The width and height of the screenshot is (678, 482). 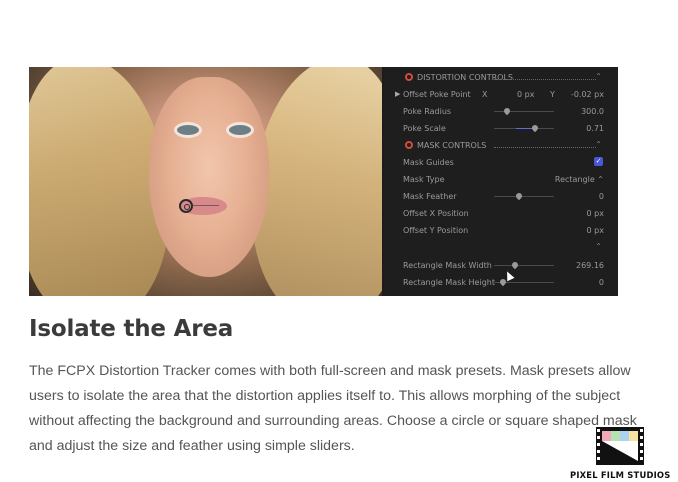 What do you see at coordinates (503, 162) in the screenshot?
I see `mask-guides-row: Mask Guides ✓` at bounding box center [503, 162].